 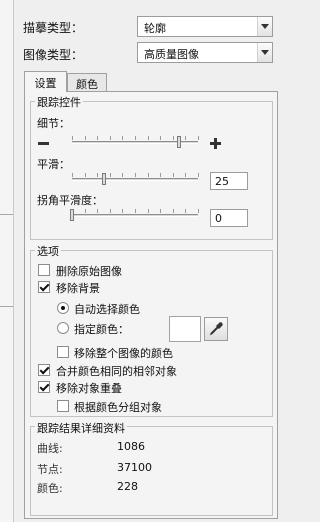 What do you see at coordinates (101, 329) in the screenshot?
I see `specify-color-label: 指定颜色：` at bounding box center [101, 329].